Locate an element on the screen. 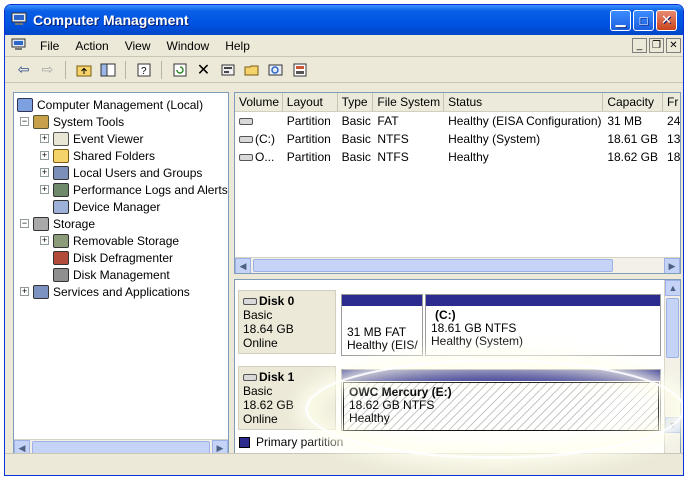 The height and width of the screenshot is (479, 686). search-icon is located at coordinates (275, 70).